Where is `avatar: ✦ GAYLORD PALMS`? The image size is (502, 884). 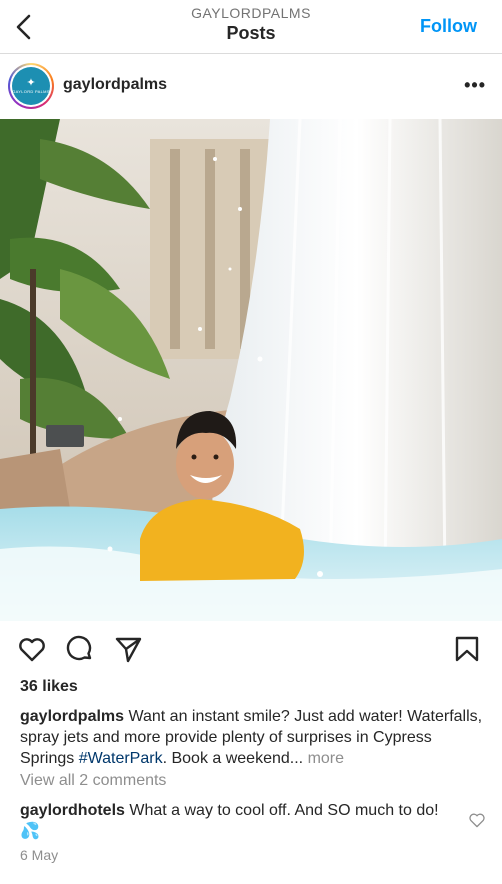 avatar: ✦ GAYLORD PALMS is located at coordinates (31, 86).